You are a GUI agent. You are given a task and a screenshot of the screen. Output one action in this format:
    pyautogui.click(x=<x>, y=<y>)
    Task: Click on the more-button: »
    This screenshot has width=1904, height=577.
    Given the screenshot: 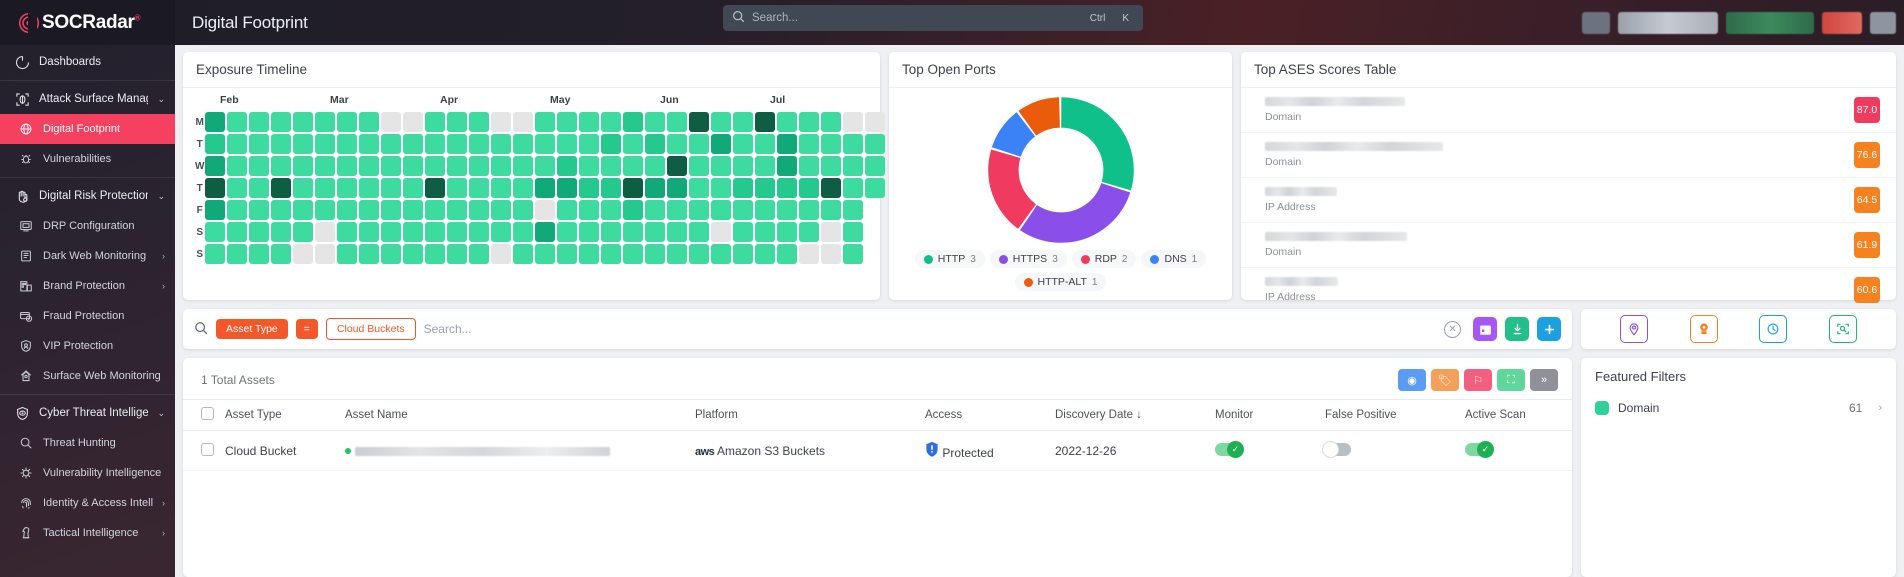 What is the action you would take?
    pyautogui.click(x=1544, y=380)
    